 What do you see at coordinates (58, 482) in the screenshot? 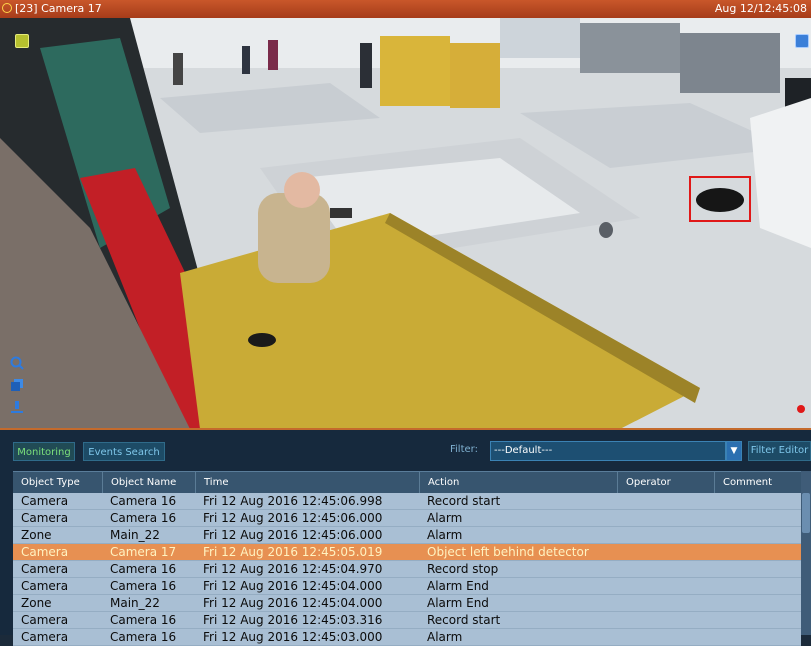
I see `column-header-object-type: Object Type` at bounding box center [58, 482].